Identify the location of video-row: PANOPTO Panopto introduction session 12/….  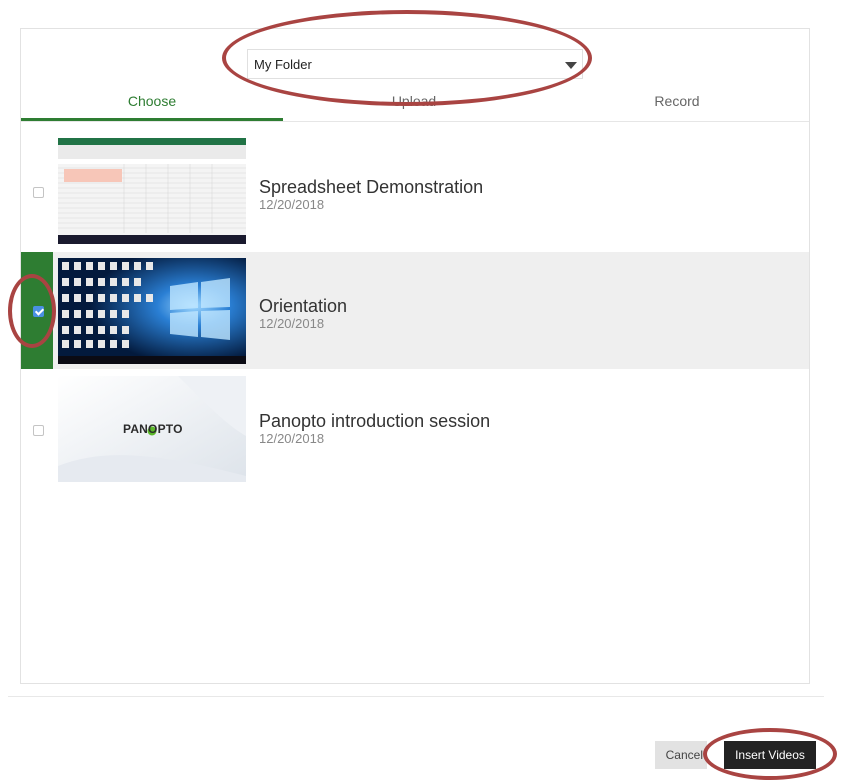
(415, 427).